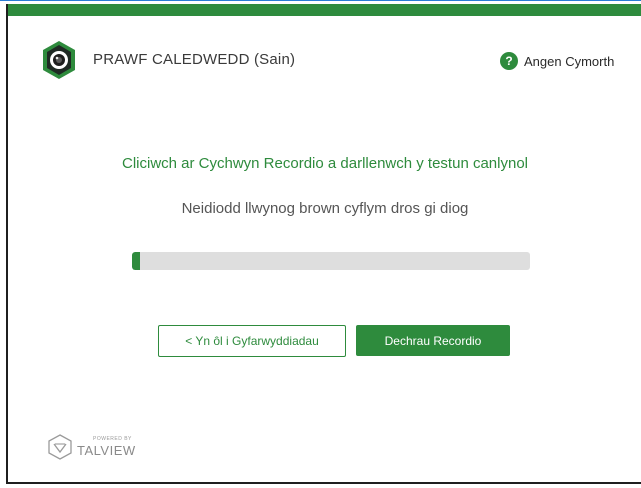 This screenshot has height=488, width=641. Describe the element at coordinates (320, 0) in the screenshot. I see `top-edge-line` at that location.